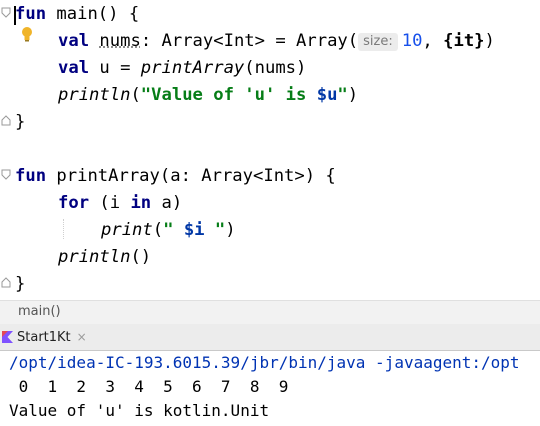 Image resolution: width=540 pixels, height=426 pixels. I want to click on code-text: (nums), so click(275, 68).